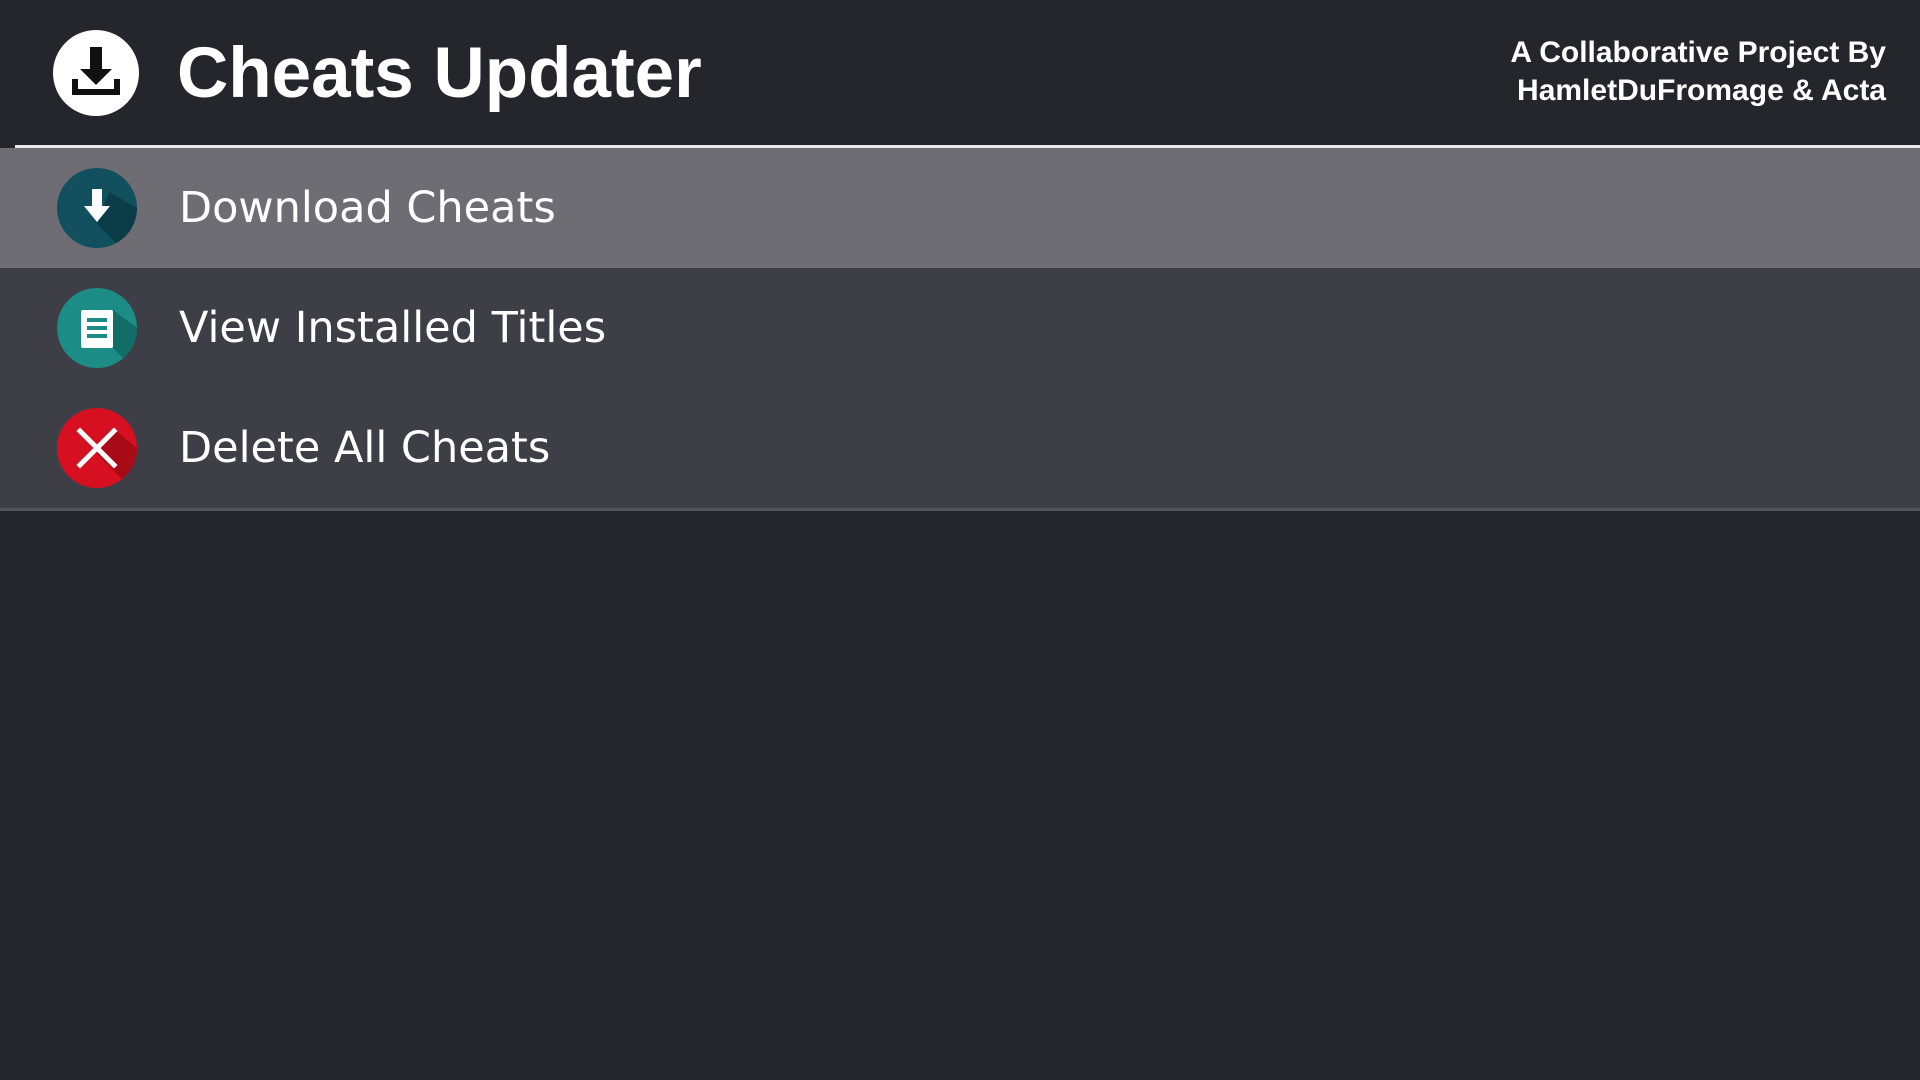 Image resolution: width=1920 pixels, height=1080 pixels. Describe the element at coordinates (439, 73) in the screenshot. I see `app-title: Cheats Updater` at that location.